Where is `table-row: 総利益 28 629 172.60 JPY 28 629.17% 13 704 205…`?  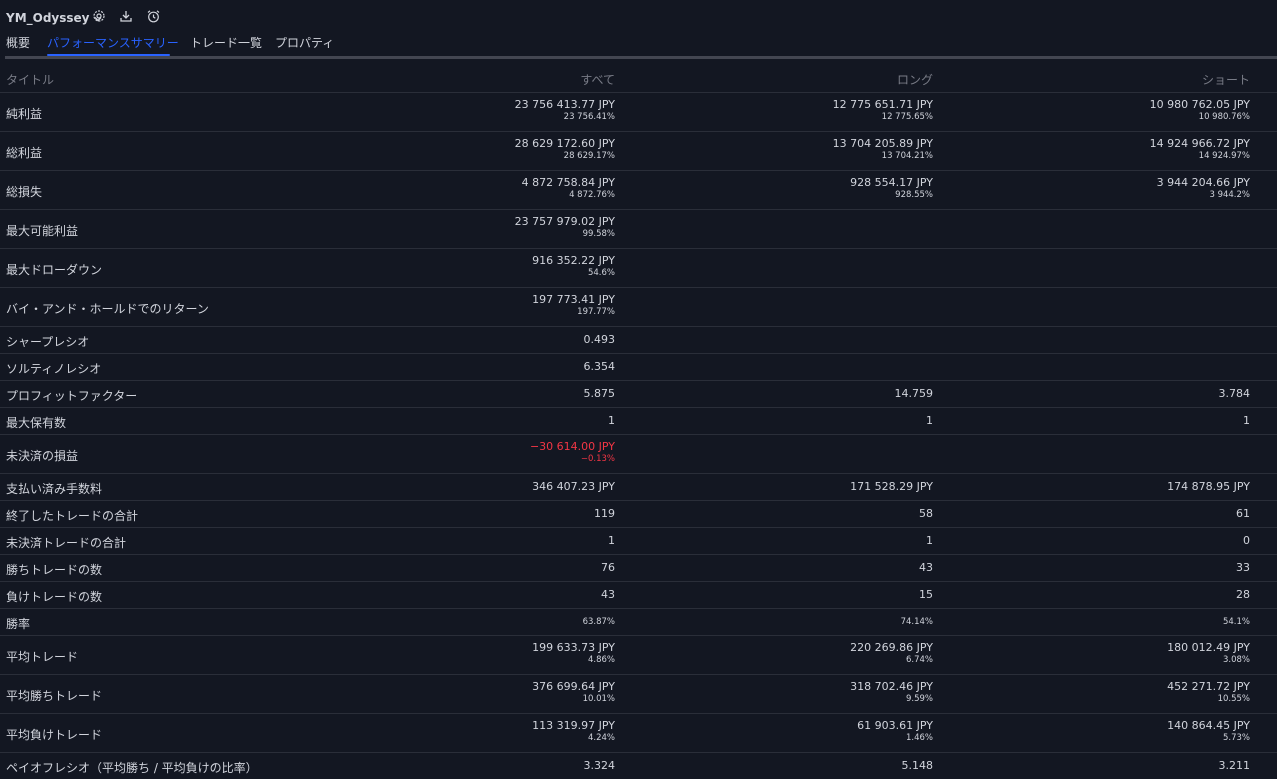
table-row: 総利益 28 629 172.60 JPY 28 629.17% 13 704 205… is located at coordinates (638, 150).